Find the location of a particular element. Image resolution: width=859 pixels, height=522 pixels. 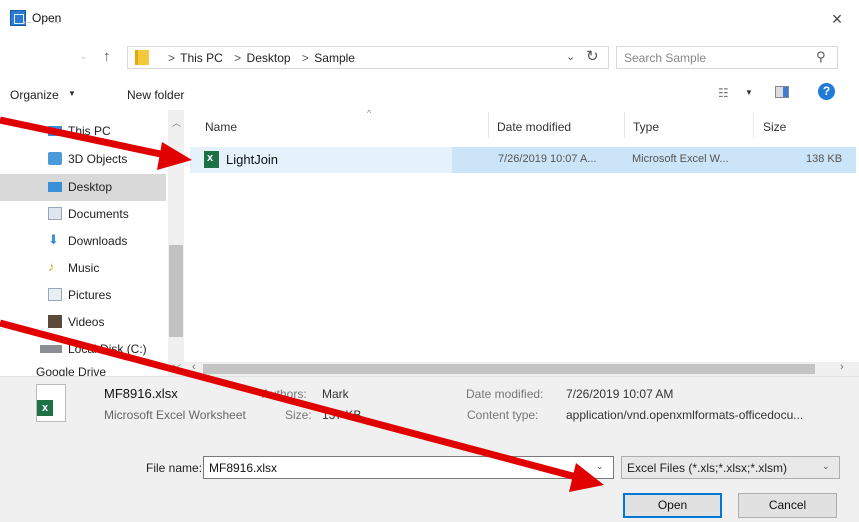

details-file-name: MF8916.xlsx is located at coordinates (141, 393).